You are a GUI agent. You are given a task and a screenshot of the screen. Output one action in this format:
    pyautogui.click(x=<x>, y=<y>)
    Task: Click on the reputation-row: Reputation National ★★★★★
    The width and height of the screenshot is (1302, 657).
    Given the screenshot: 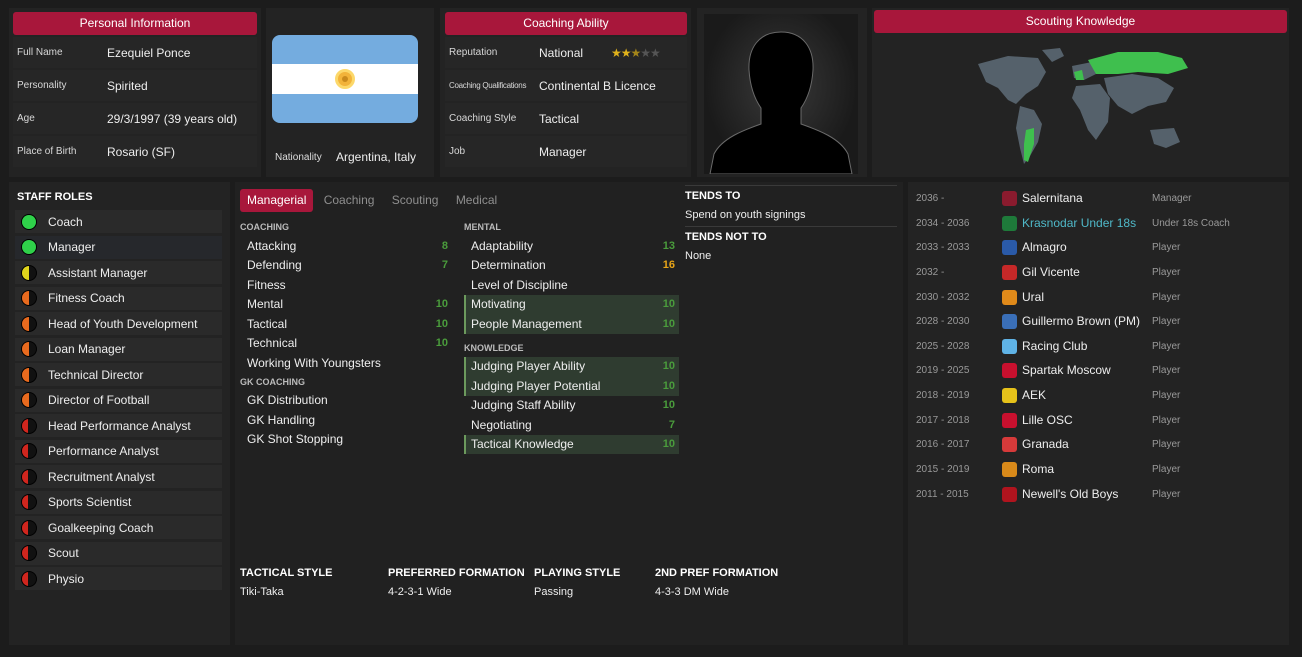 What is the action you would take?
    pyautogui.click(x=566, y=52)
    